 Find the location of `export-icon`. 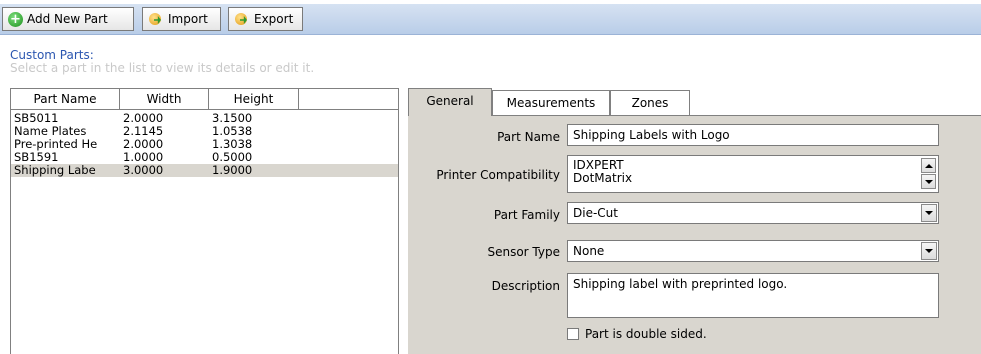

export-icon is located at coordinates (242, 19).